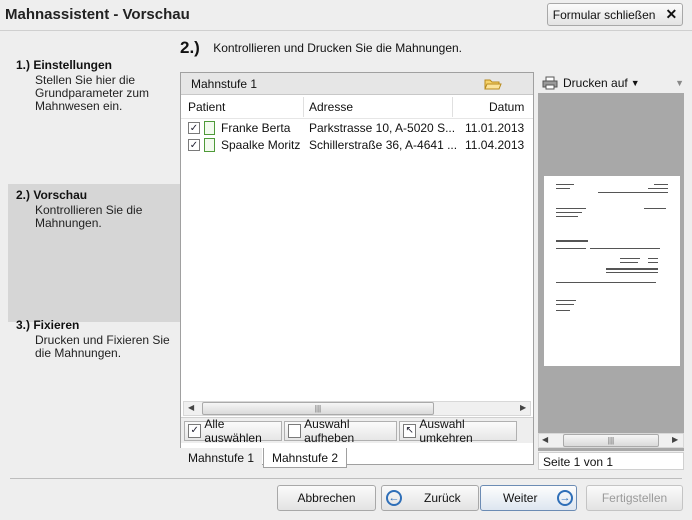  What do you see at coordinates (346, 478) in the screenshot?
I see `footer-divider` at bounding box center [346, 478].